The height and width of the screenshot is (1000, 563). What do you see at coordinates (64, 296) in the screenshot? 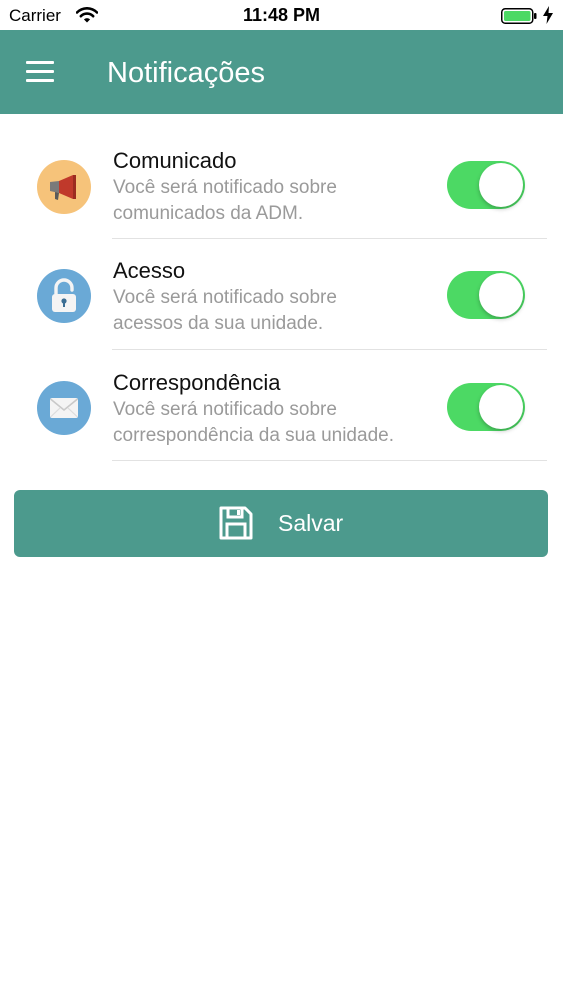
I see `padlock-icon` at bounding box center [64, 296].